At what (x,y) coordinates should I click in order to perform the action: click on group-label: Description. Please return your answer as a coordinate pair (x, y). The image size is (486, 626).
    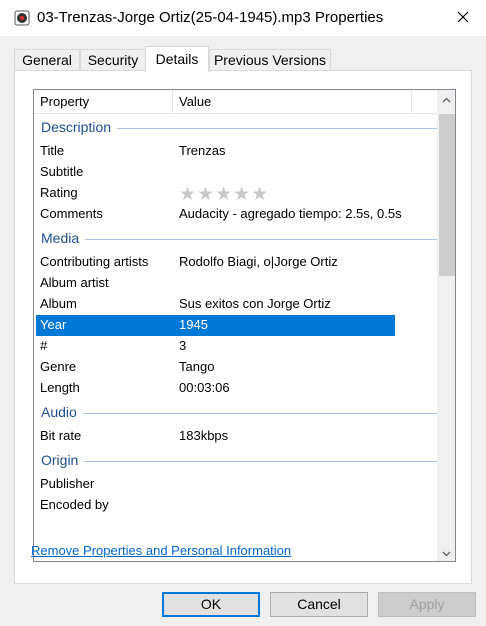
    Looking at the image, I should click on (79, 127).